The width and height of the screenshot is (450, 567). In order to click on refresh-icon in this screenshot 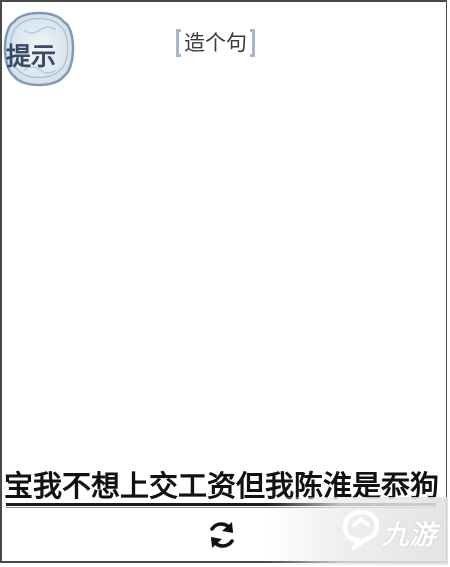, I will do `click(222, 535)`.